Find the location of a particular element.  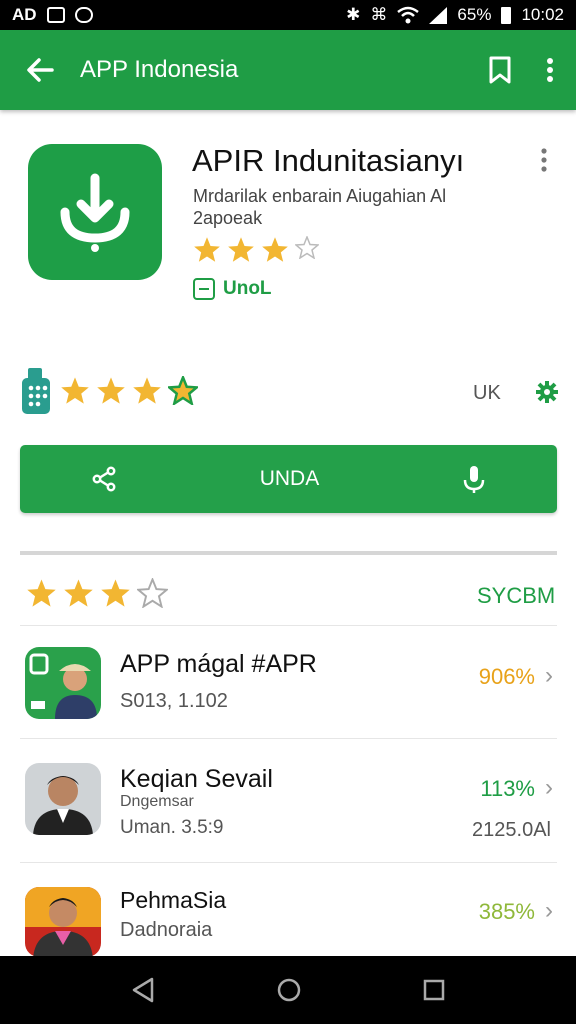

settings-button is located at coordinates (547, 394).